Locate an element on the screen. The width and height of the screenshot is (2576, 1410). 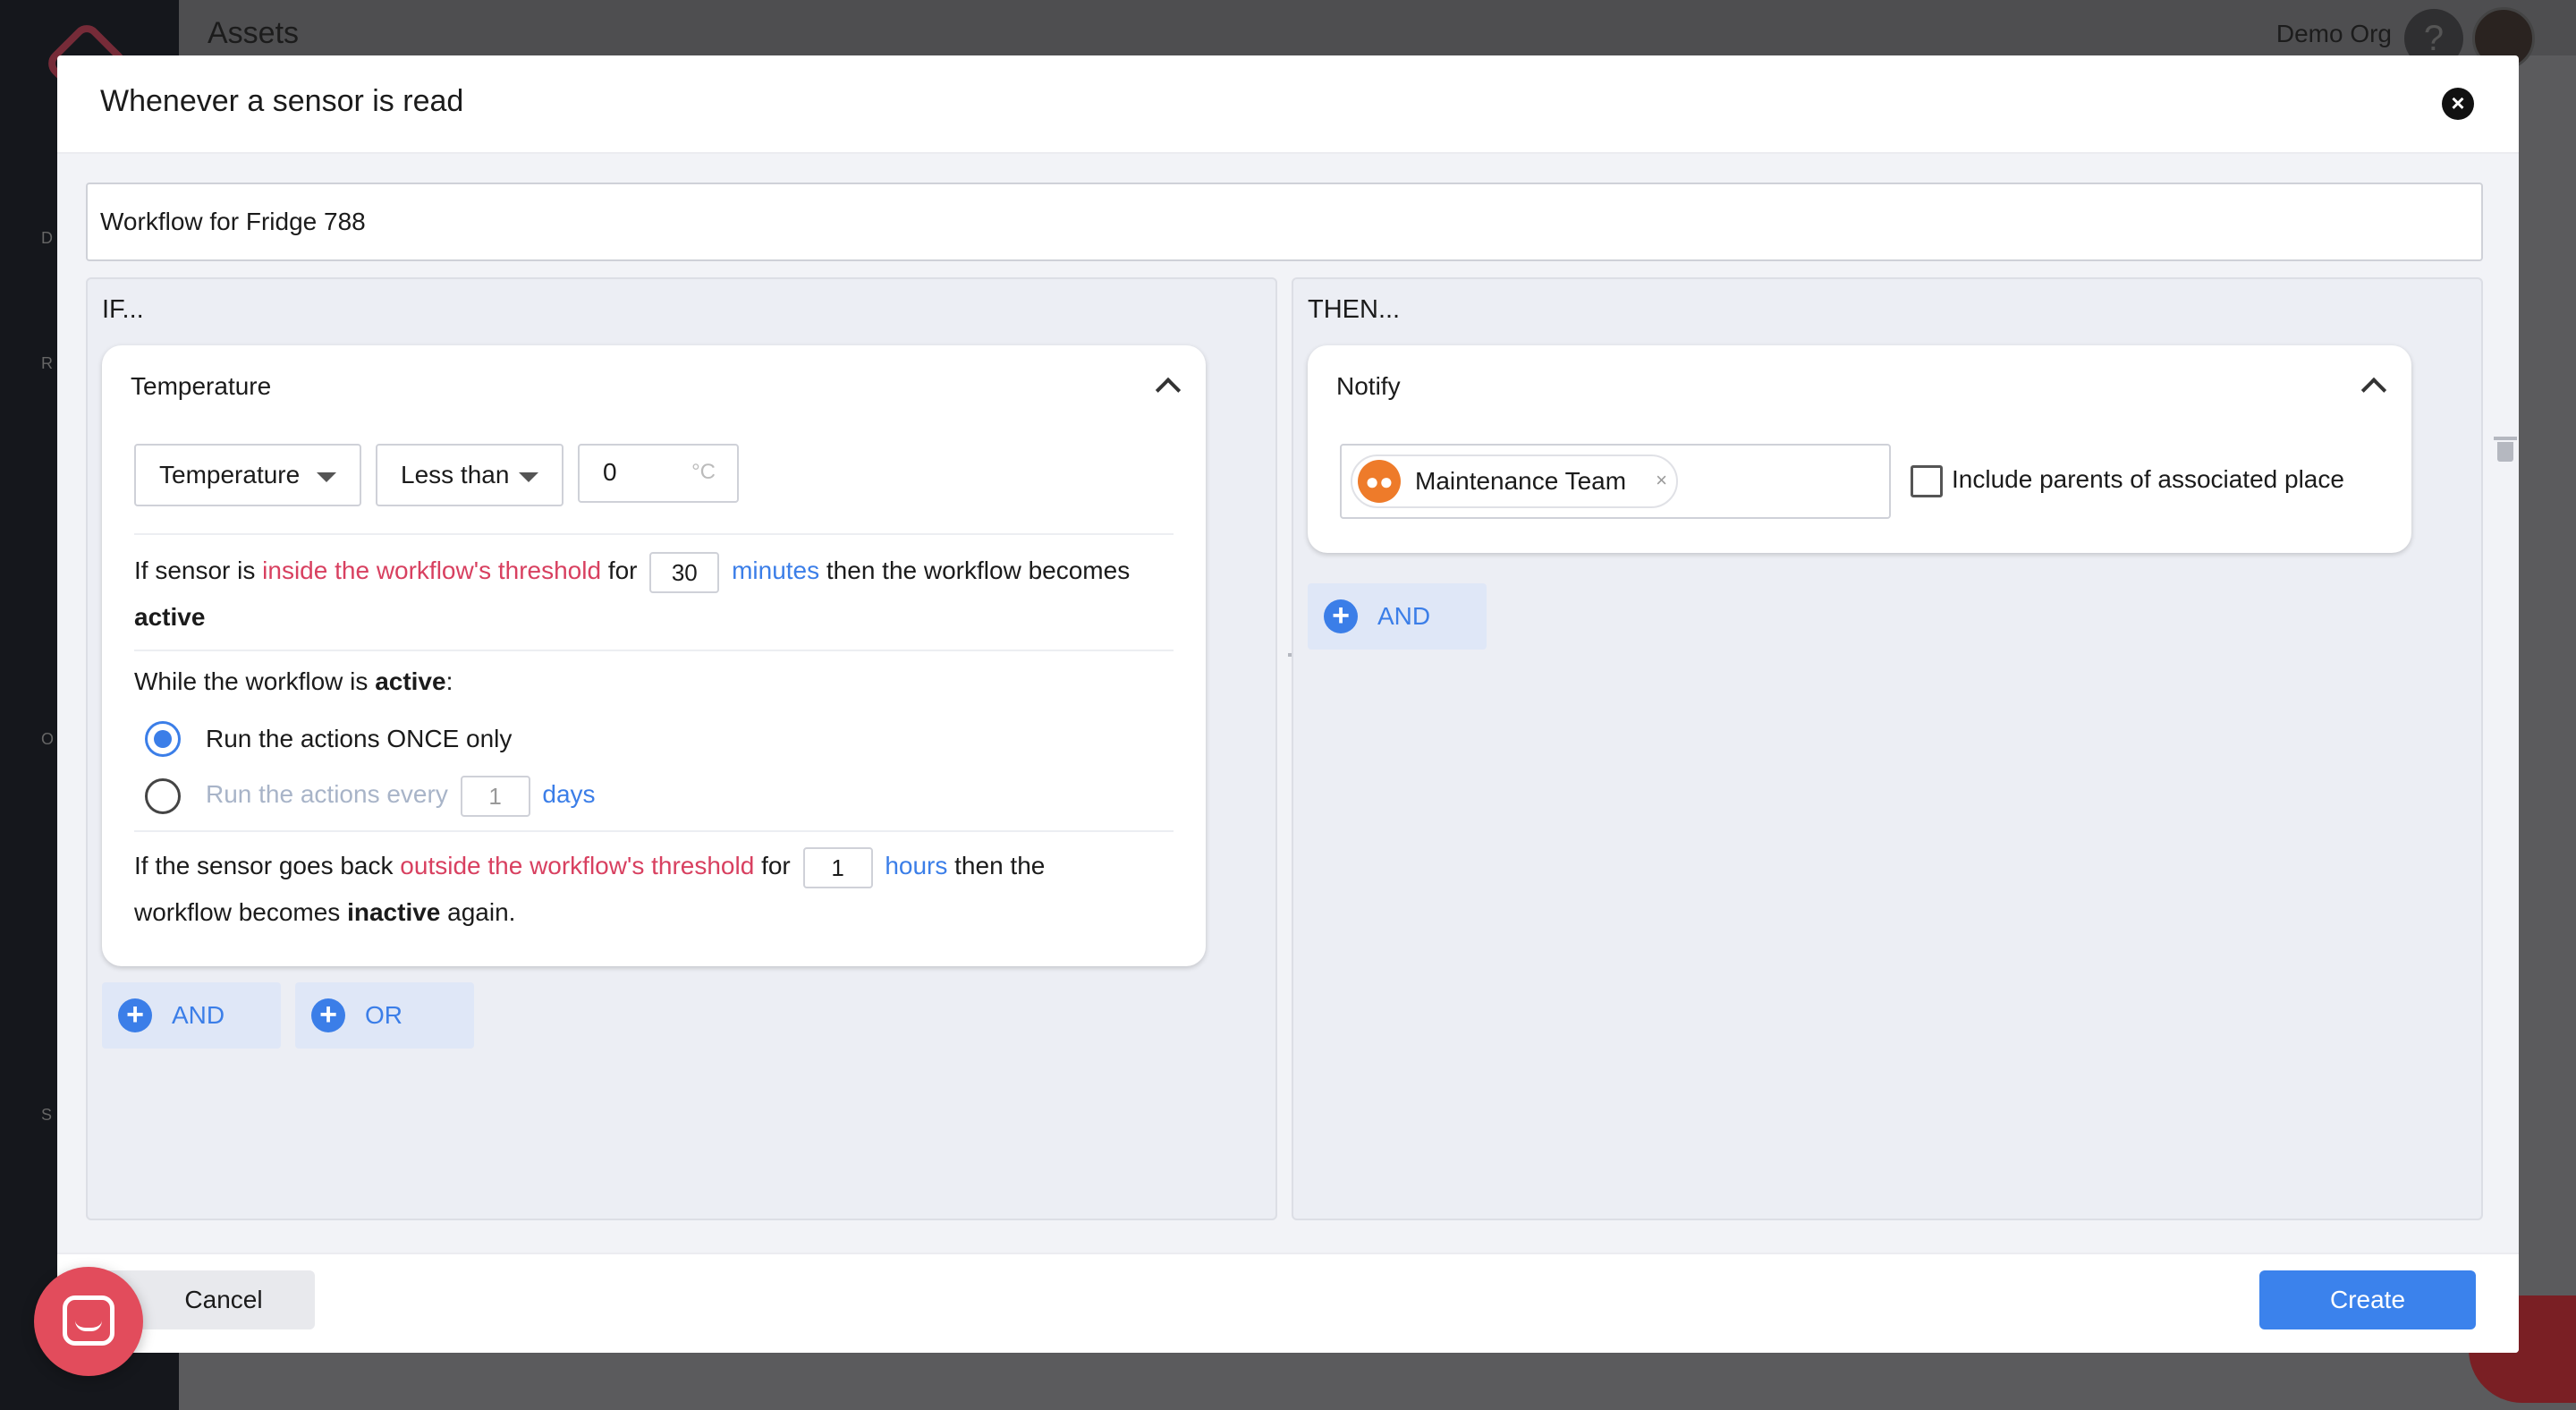
modal-title: Whenever a sensor is read is located at coordinates (282, 101).